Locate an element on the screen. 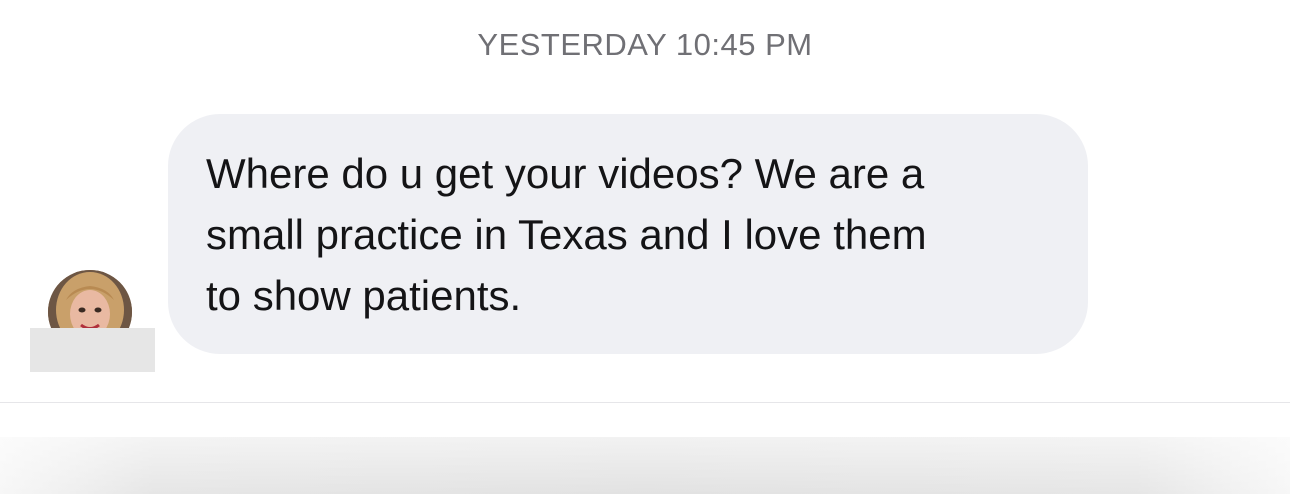  message-timestamp: YESTERDAY 10:45 PM is located at coordinates (645, 44).